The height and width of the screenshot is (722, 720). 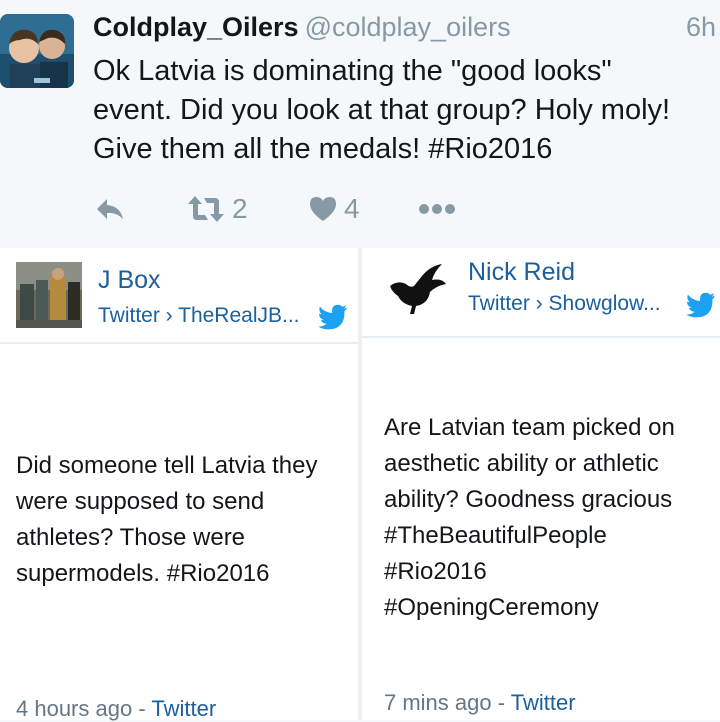 What do you see at coordinates (352, 71) in the screenshot?
I see `tweet-text-line: Ok Latvia is dominating the "good looks"` at bounding box center [352, 71].